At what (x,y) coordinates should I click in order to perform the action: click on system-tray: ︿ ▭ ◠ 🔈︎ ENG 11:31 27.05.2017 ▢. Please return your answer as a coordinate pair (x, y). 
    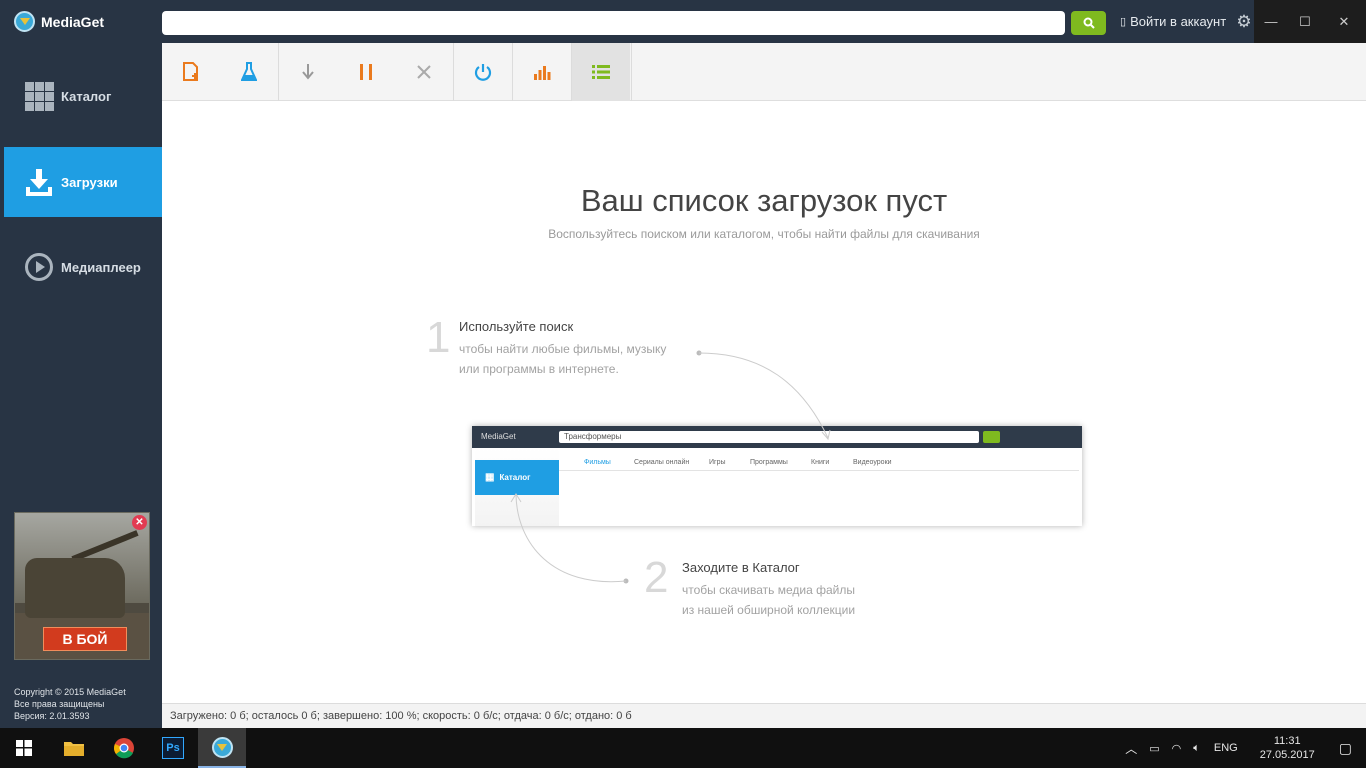
    Looking at the image, I should click on (1242, 748).